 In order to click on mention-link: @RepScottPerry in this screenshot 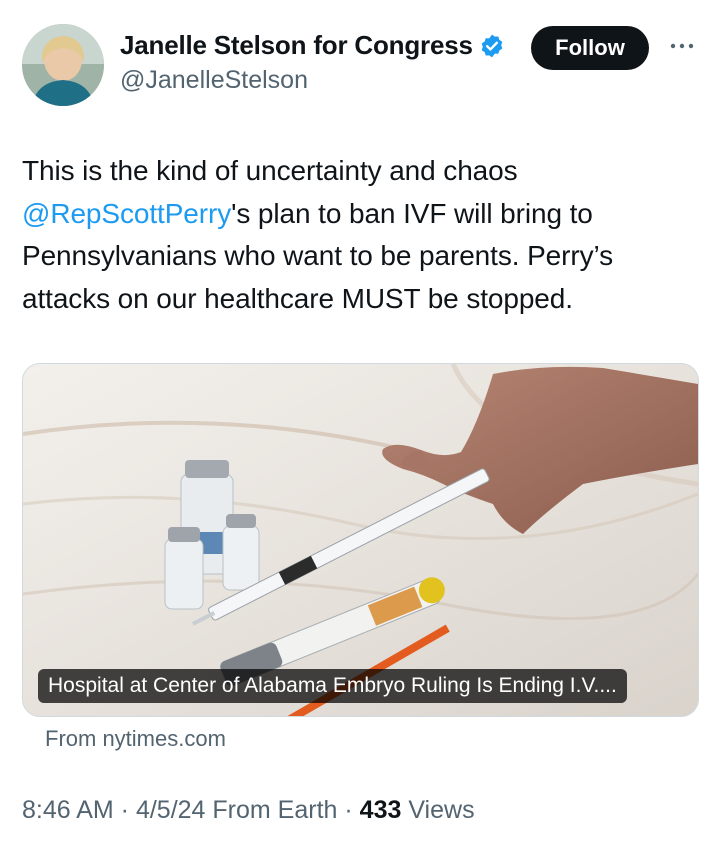, I will do `click(126, 213)`.